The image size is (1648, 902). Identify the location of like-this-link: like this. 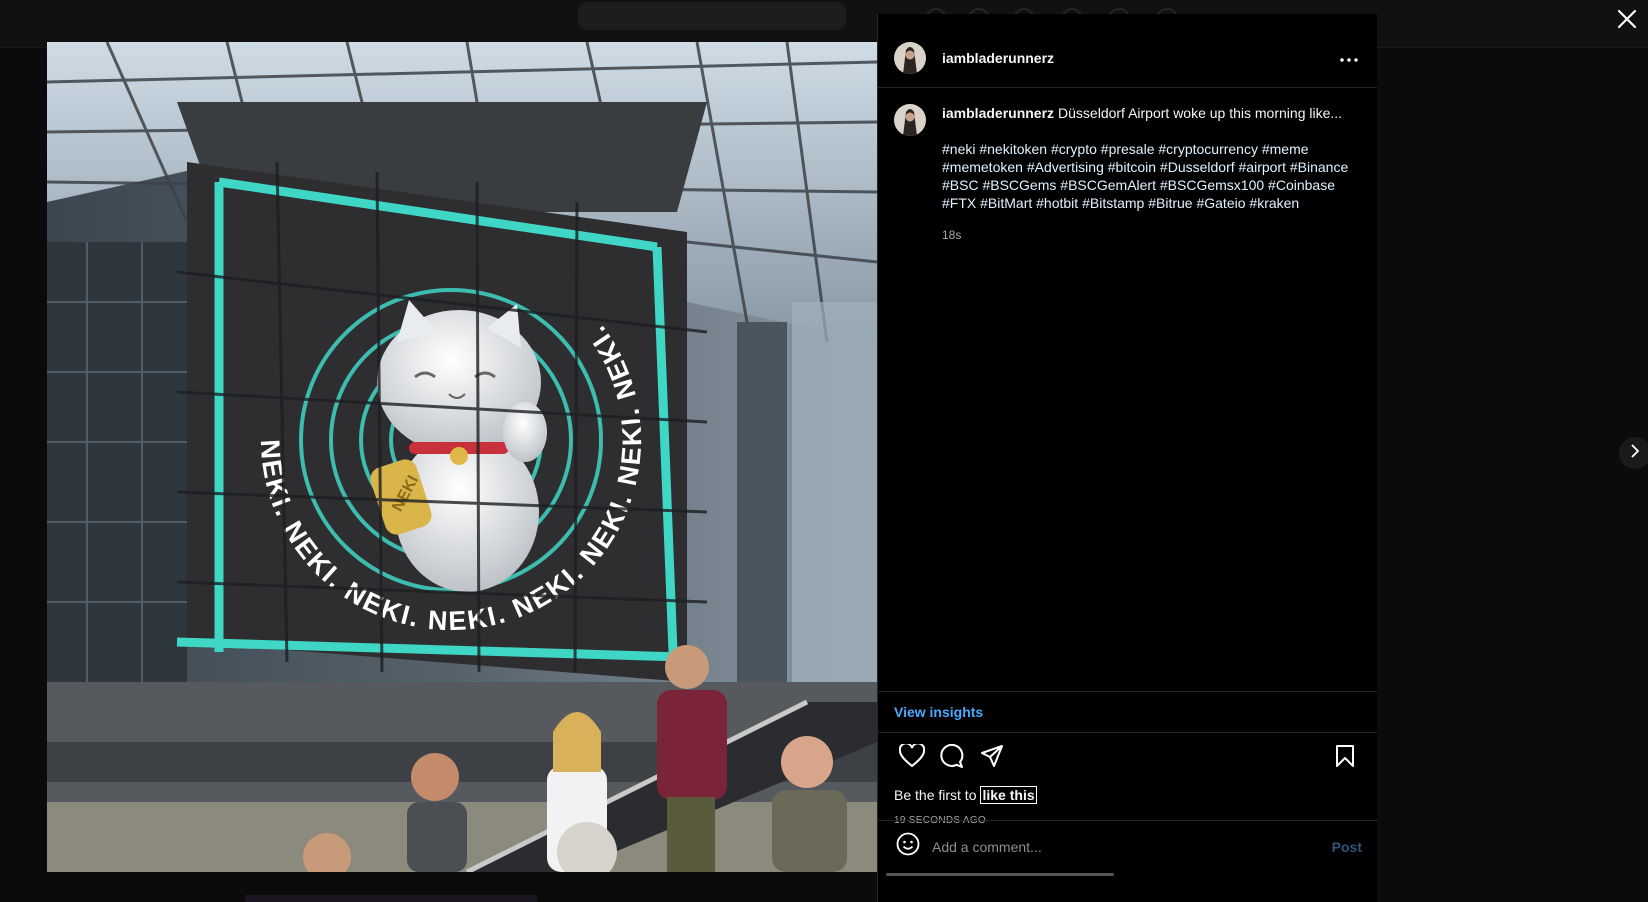
(1008, 795).